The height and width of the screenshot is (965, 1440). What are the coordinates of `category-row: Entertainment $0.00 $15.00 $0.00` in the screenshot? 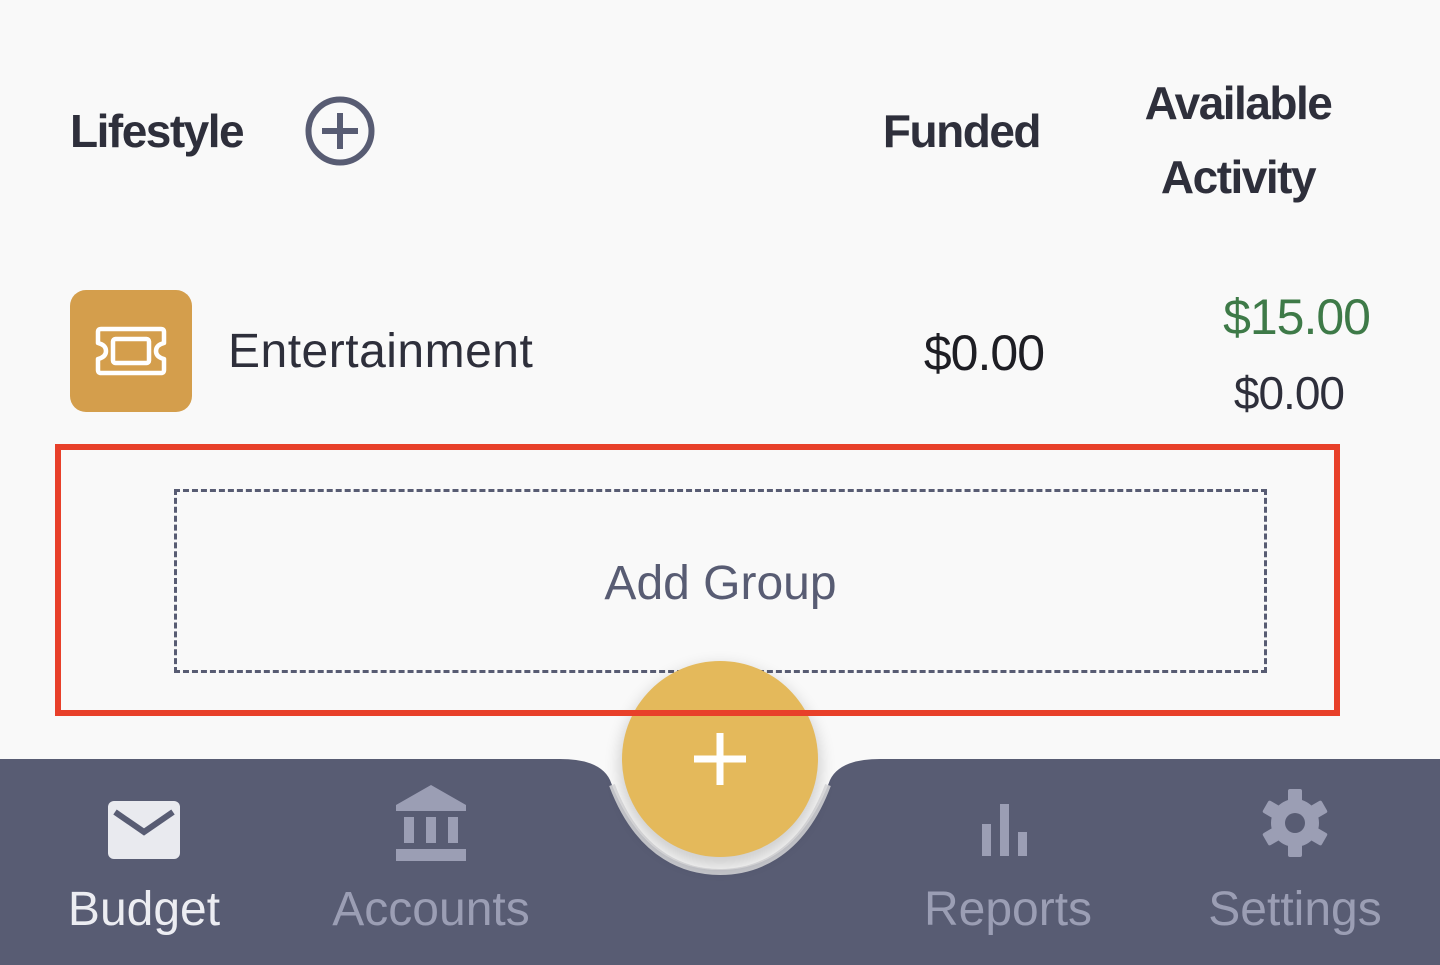 It's located at (720, 354).